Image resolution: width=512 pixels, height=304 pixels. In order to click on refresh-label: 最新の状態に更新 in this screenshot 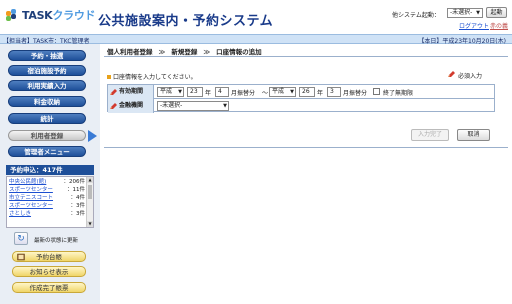, I will do `click(56, 241)`.